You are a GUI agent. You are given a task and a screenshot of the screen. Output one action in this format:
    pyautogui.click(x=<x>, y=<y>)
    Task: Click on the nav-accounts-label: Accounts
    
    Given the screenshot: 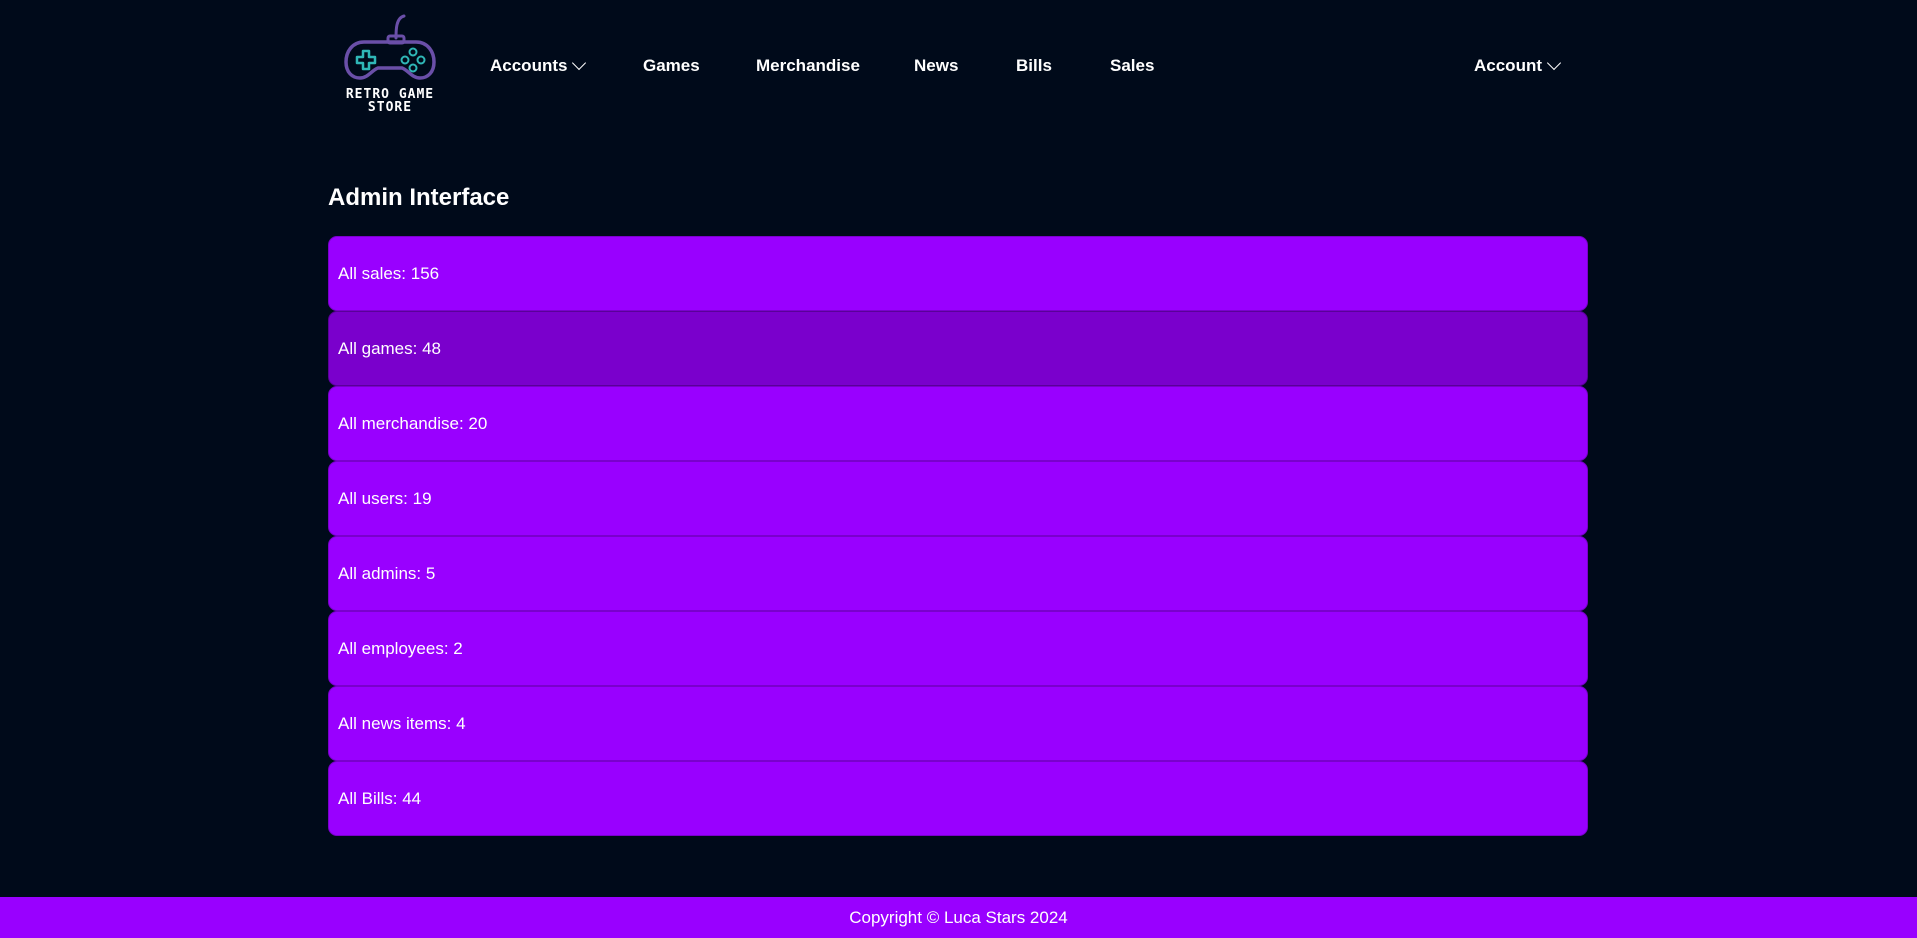 What is the action you would take?
    pyautogui.click(x=529, y=65)
    